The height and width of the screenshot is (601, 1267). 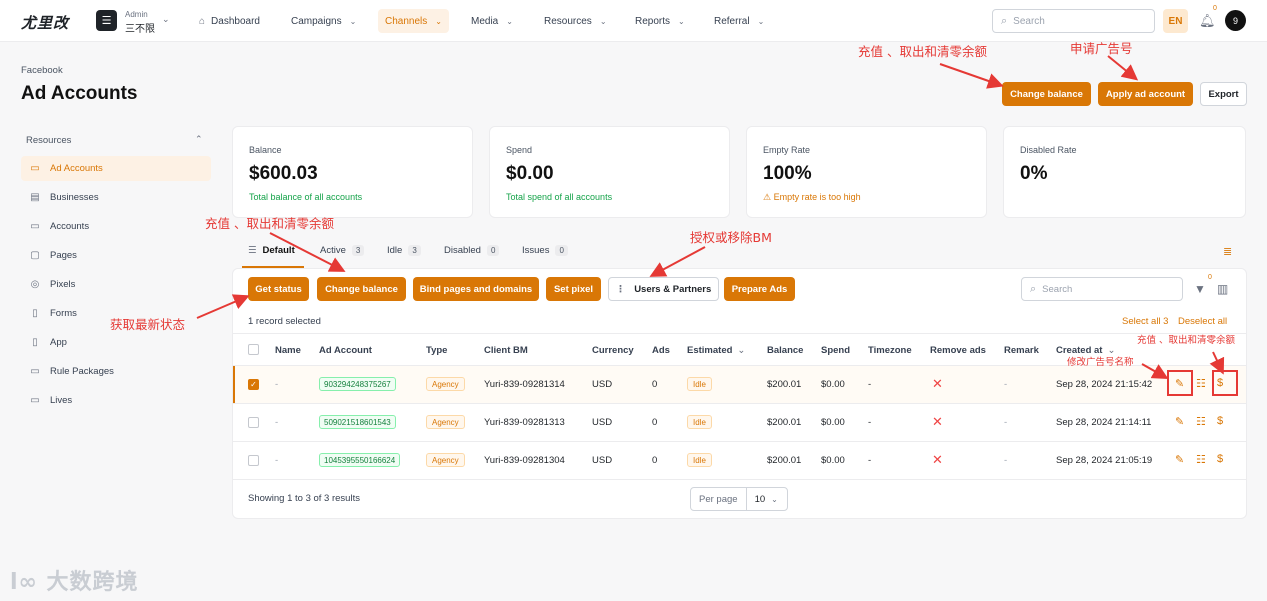 What do you see at coordinates (269, 223) in the screenshot?
I see `annotation-toolbar-change-balance: 充值 、取出和清零余额` at bounding box center [269, 223].